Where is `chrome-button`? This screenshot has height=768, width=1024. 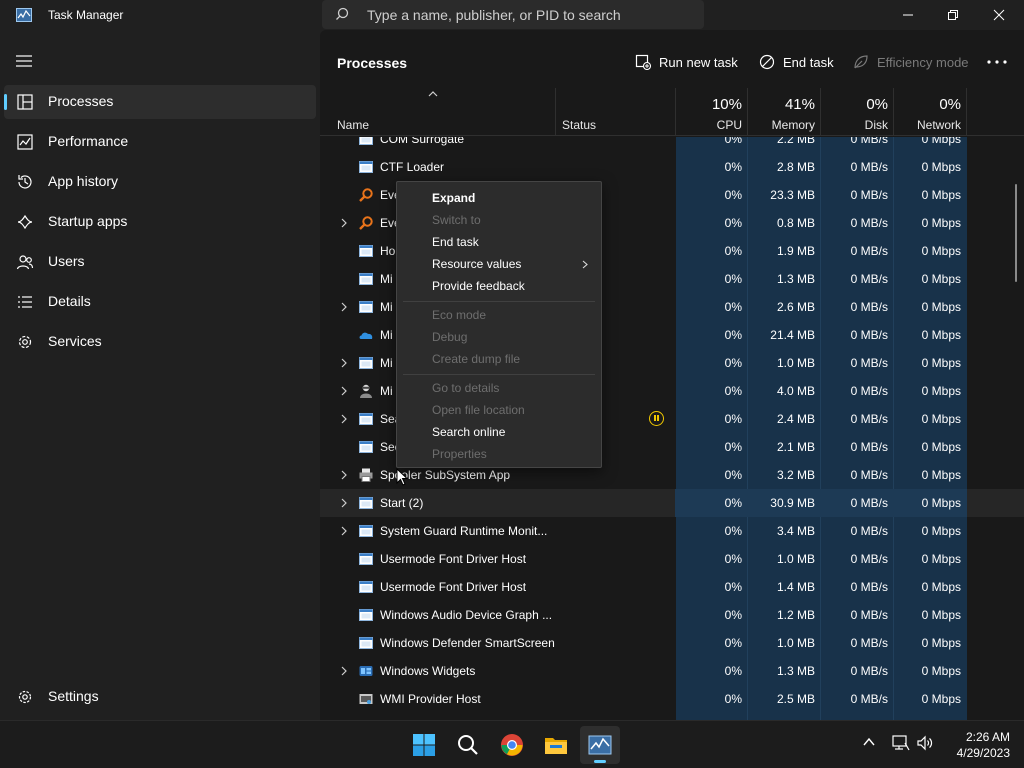 chrome-button is located at coordinates (512, 745).